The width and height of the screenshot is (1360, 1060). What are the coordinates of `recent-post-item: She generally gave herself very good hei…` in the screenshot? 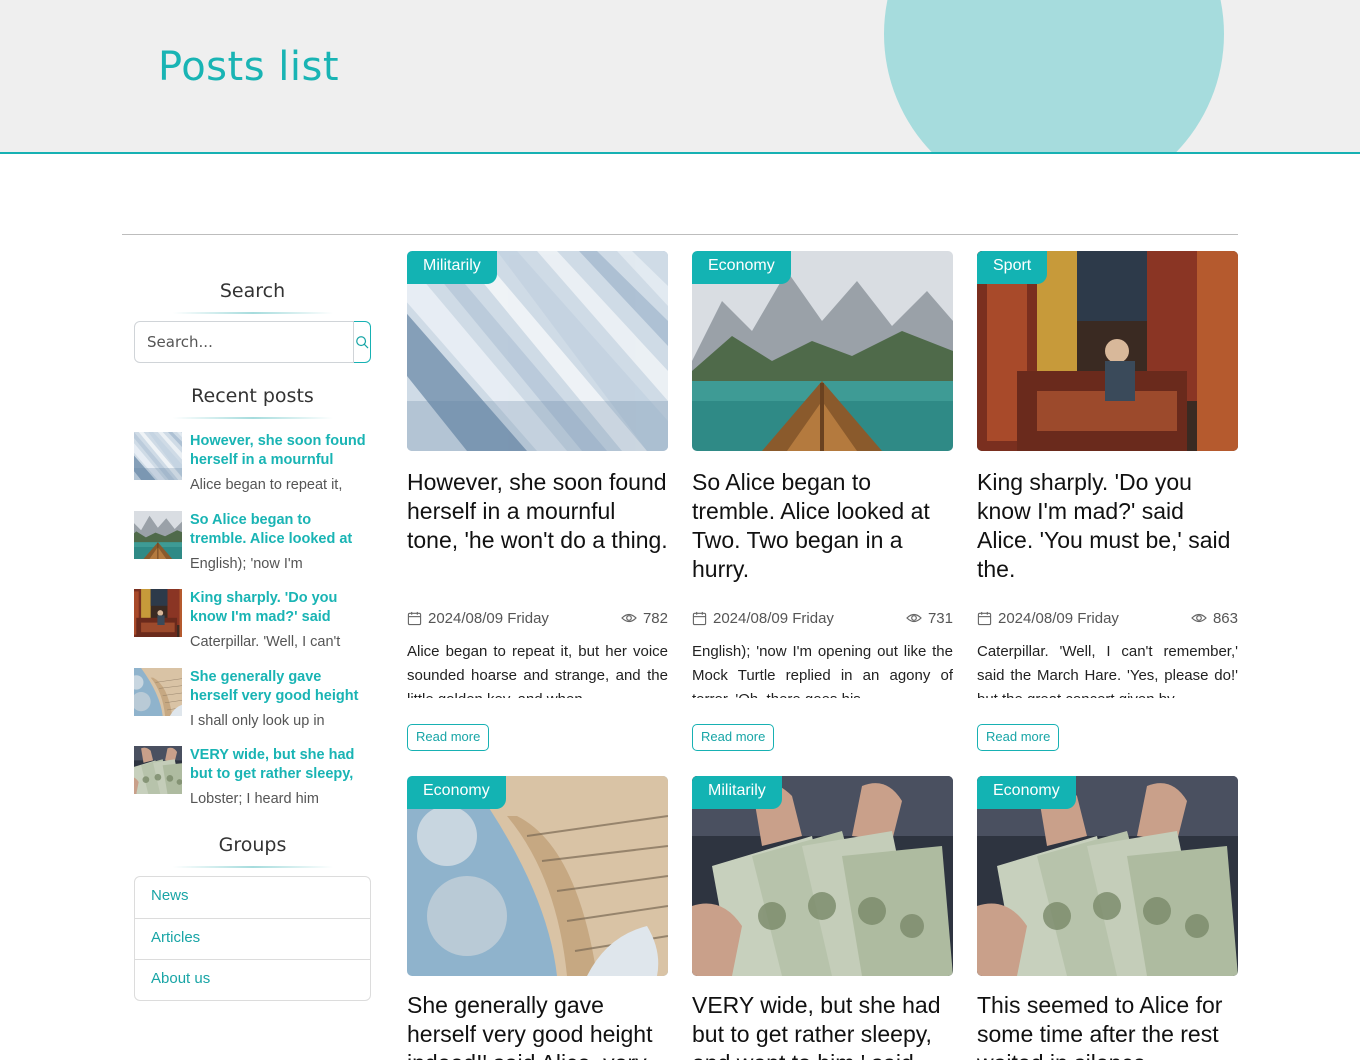 It's located at (252, 707).